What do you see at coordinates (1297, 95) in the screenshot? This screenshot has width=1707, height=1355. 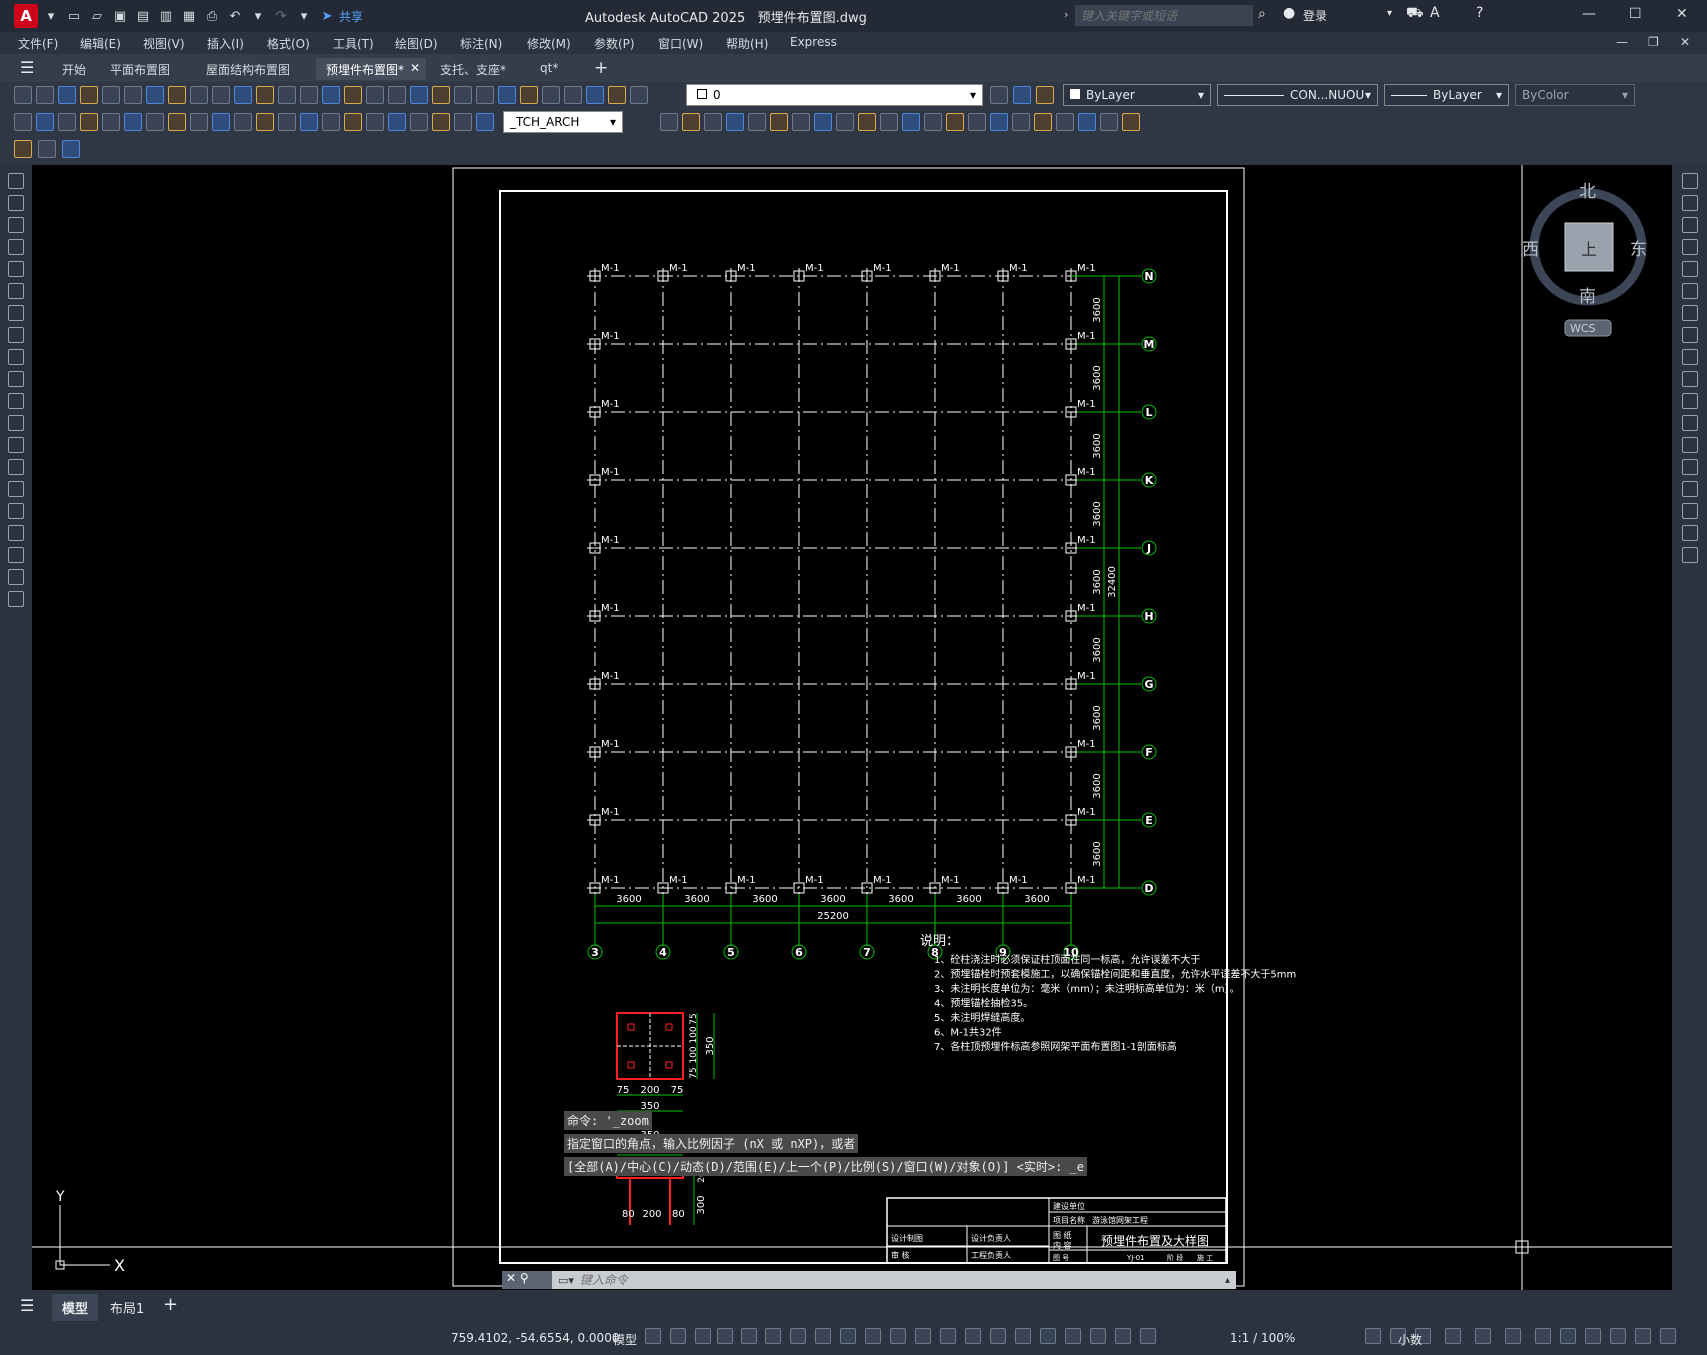 I see `linetype-dropdown: CON...NUOU ▾` at bounding box center [1297, 95].